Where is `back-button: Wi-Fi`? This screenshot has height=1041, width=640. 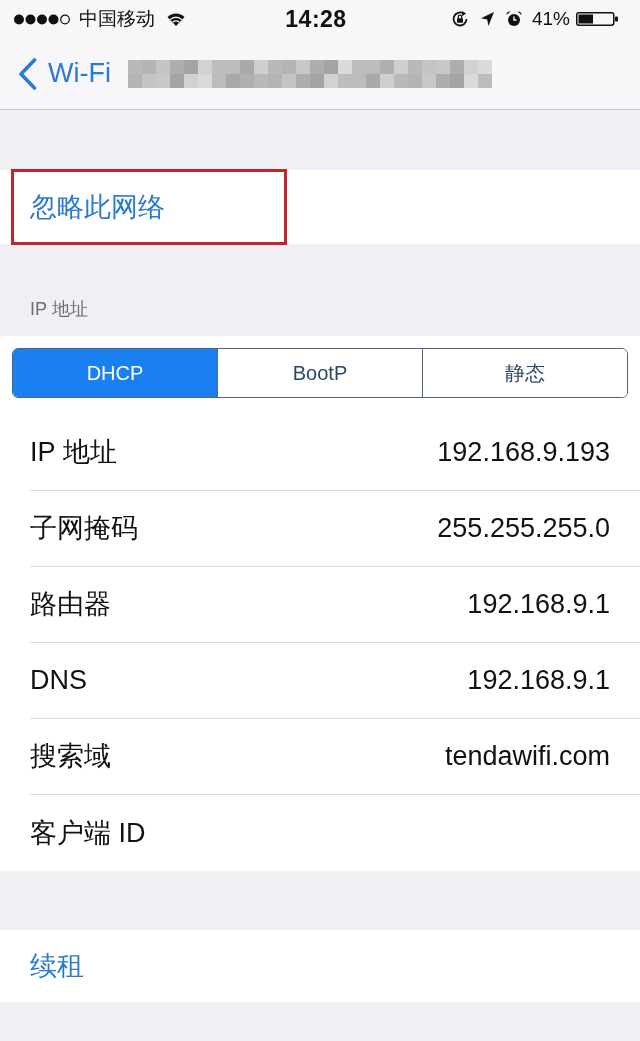
back-button: Wi-Fi is located at coordinates (64, 73).